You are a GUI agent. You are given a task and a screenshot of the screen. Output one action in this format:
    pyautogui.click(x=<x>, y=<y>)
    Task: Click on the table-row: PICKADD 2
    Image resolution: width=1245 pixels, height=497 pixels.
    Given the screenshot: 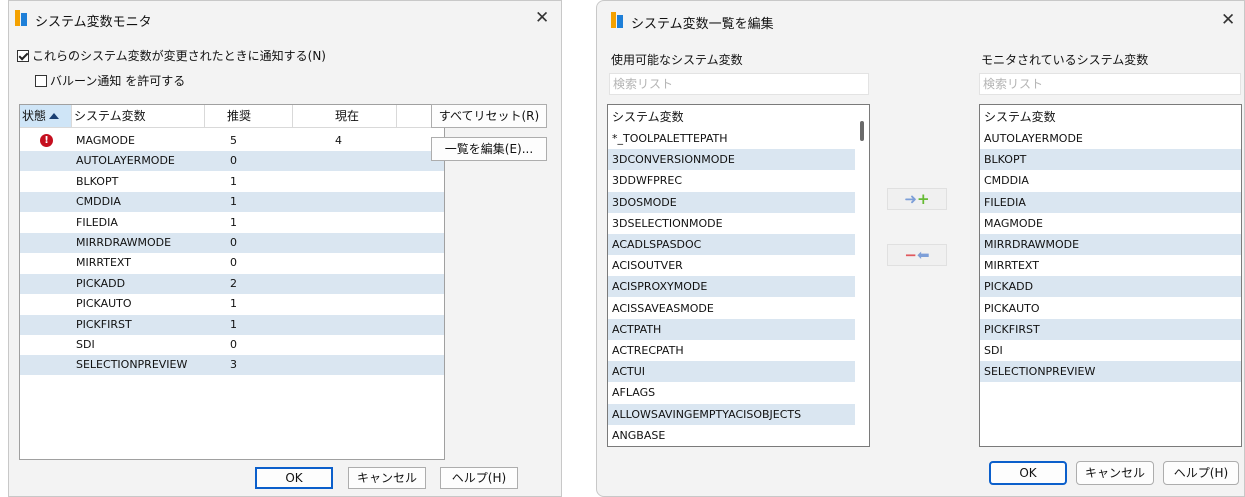 What is the action you would take?
    pyautogui.click(x=232, y=283)
    